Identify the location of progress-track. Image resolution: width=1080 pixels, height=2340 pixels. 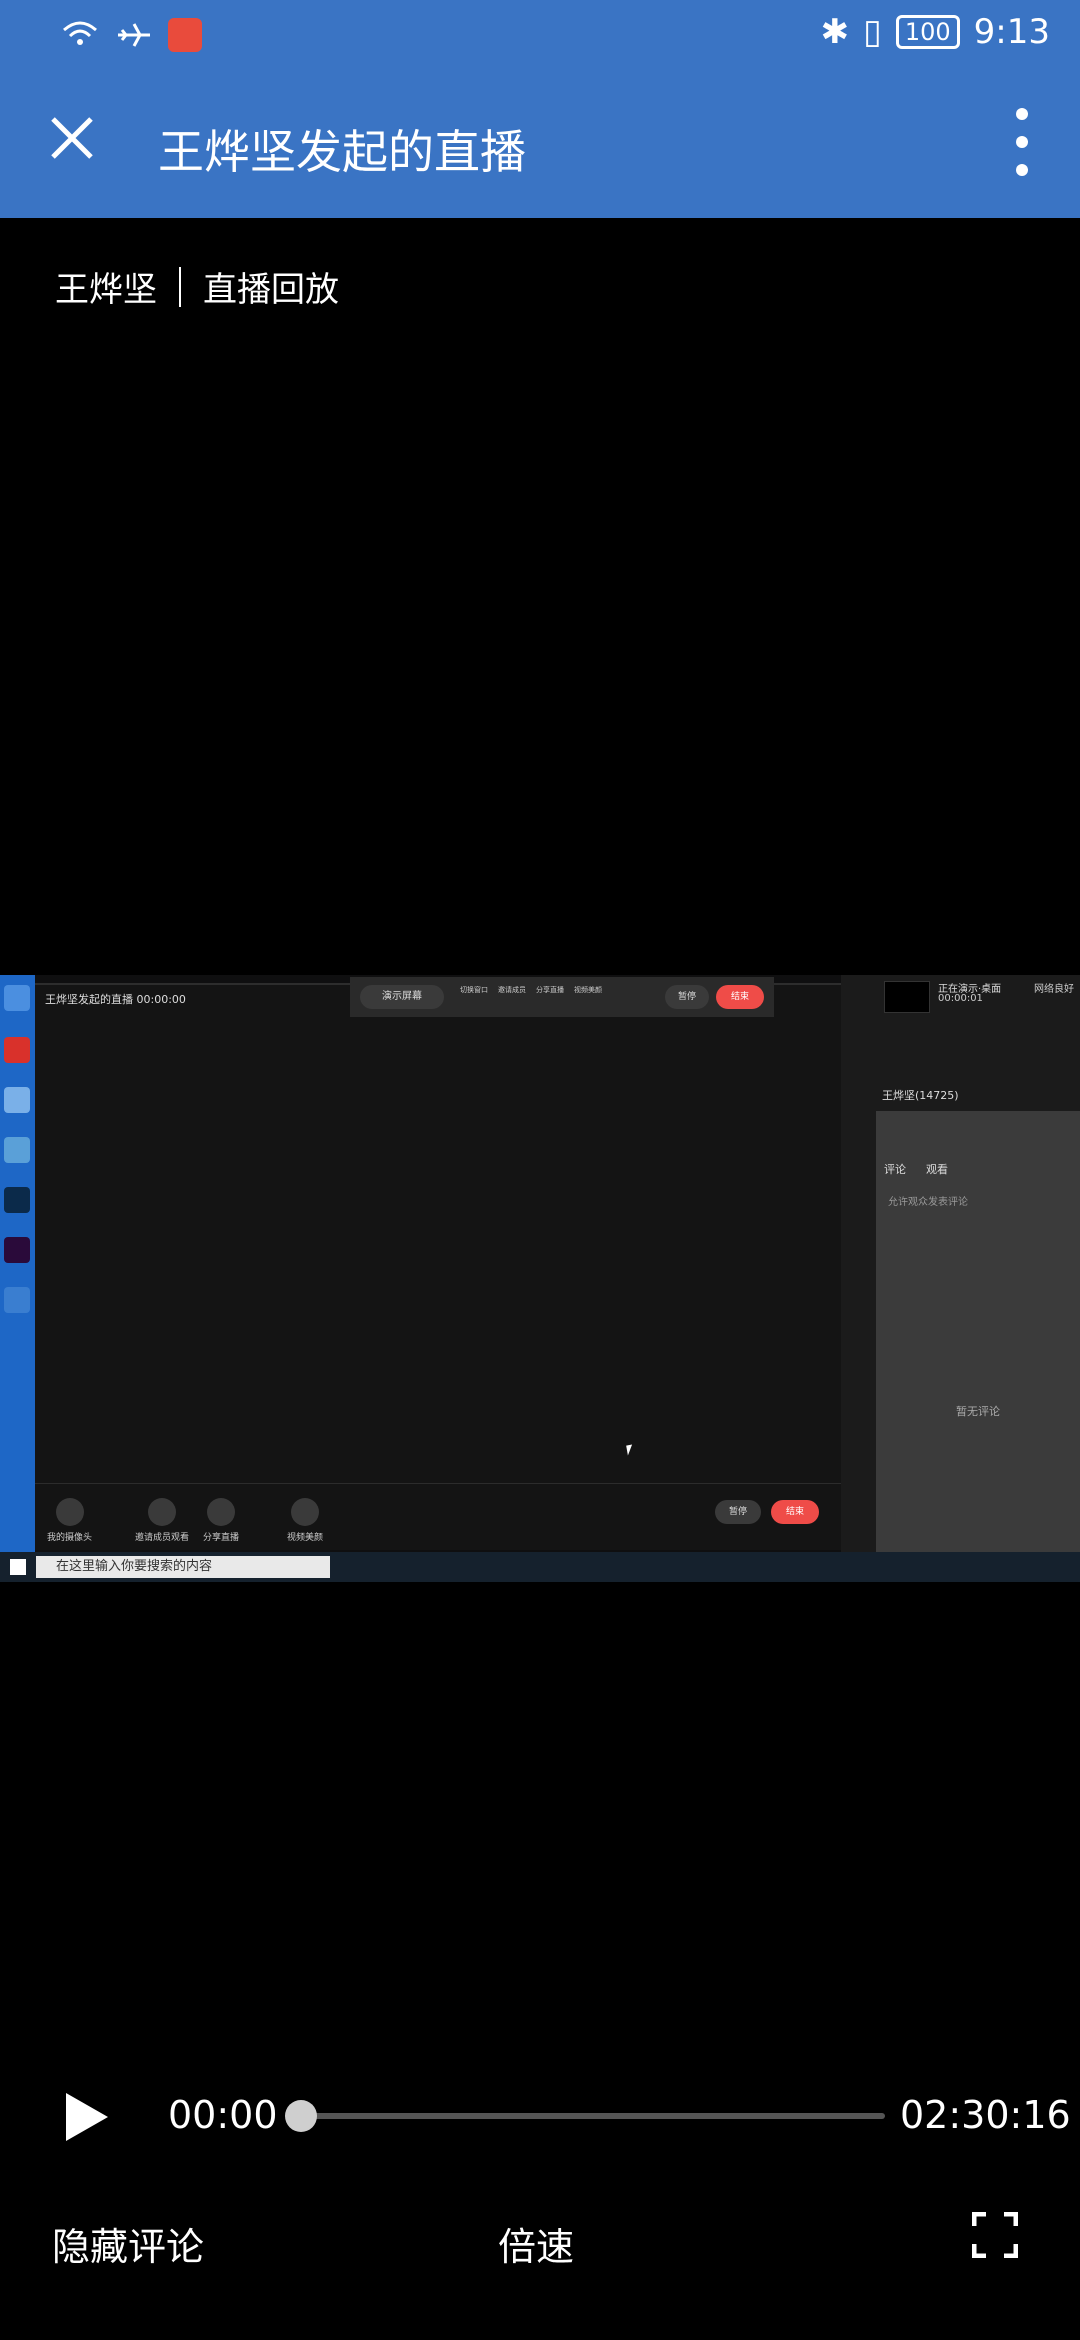
(592, 2116).